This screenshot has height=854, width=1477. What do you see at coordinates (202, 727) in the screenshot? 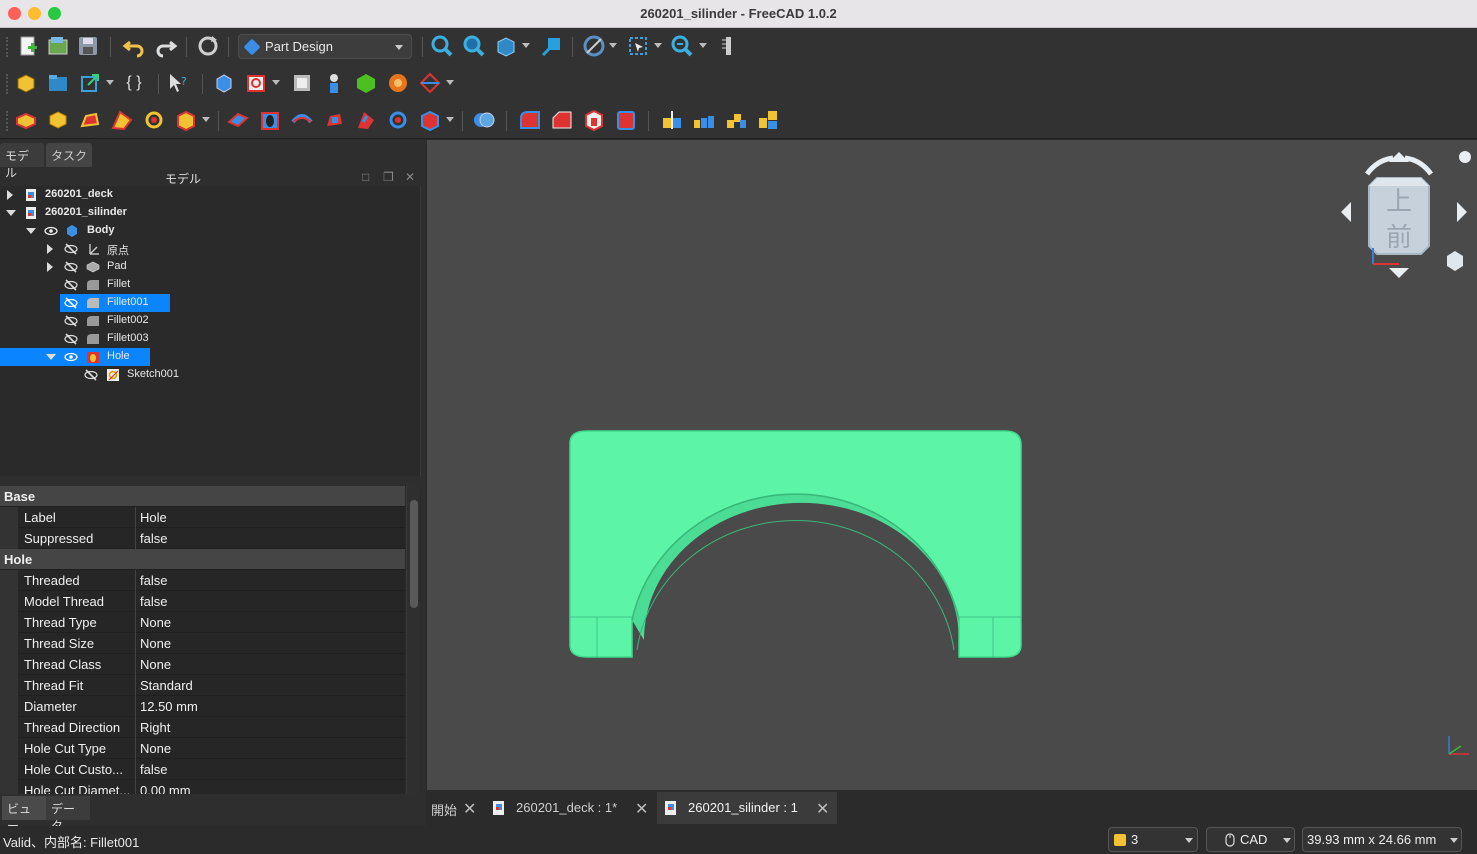
I see `property-row: Thread Direction Right` at bounding box center [202, 727].